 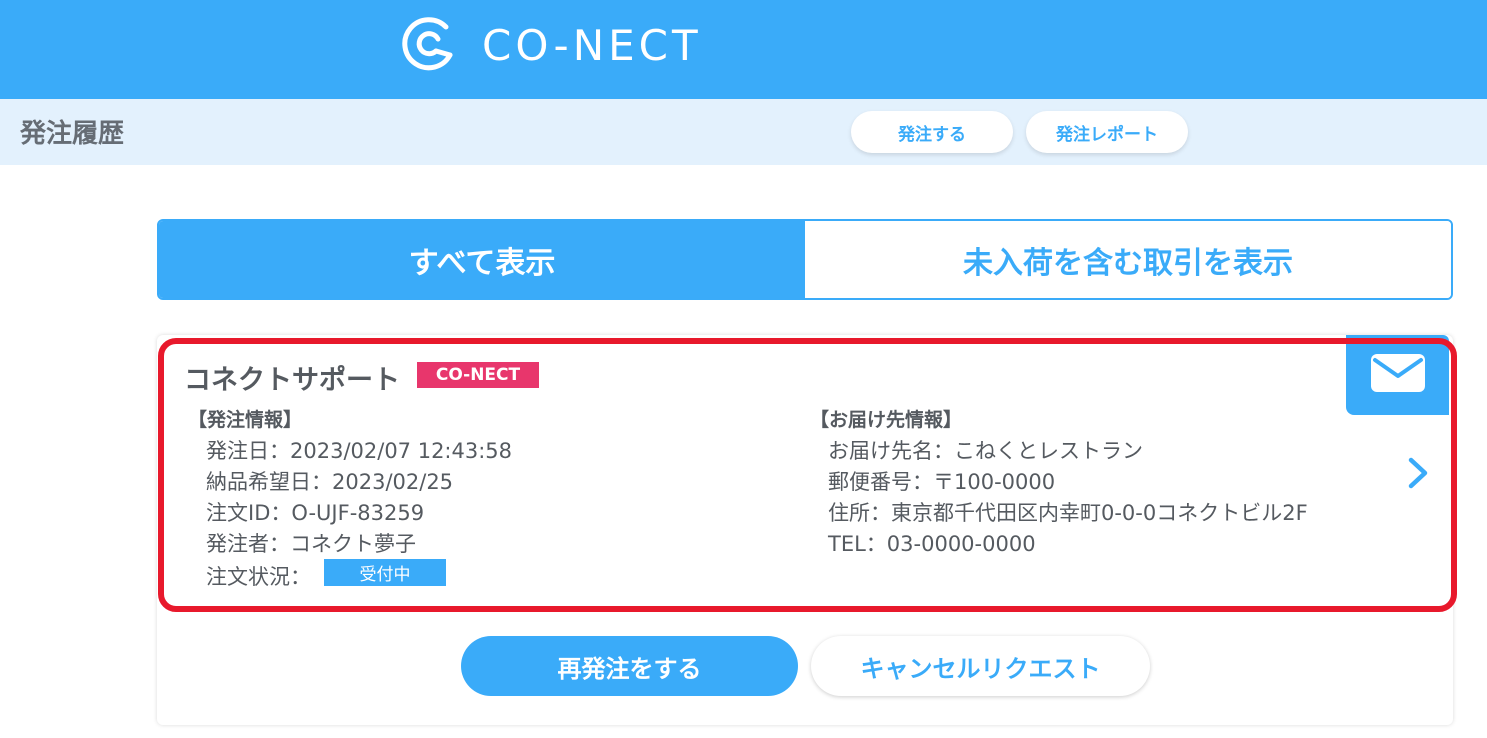 What do you see at coordinates (743, 49) in the screenshot?
I see `top-header: CO-NECT` at bounding box center [743, 49].